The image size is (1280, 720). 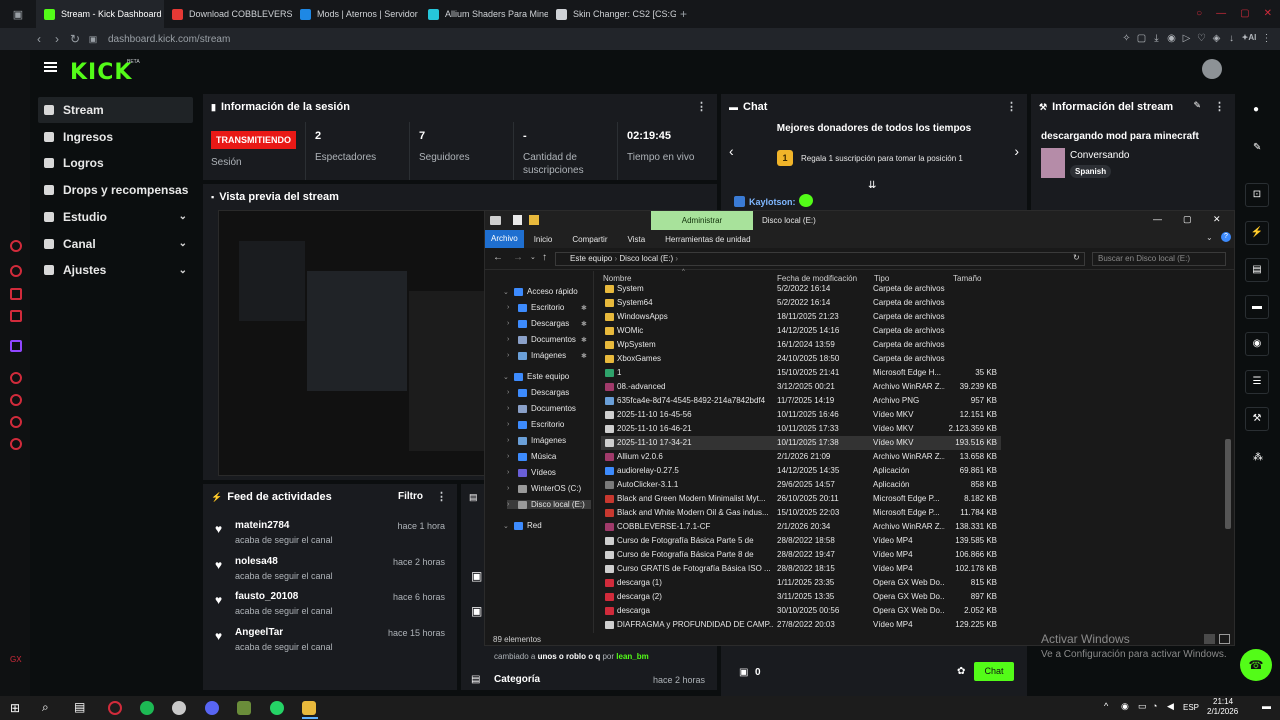 What do you see at coordinates (1187, 219) in the screenshot?
I see `explorer-maximize-icon: ▢` at bounding box center [1187, 219].